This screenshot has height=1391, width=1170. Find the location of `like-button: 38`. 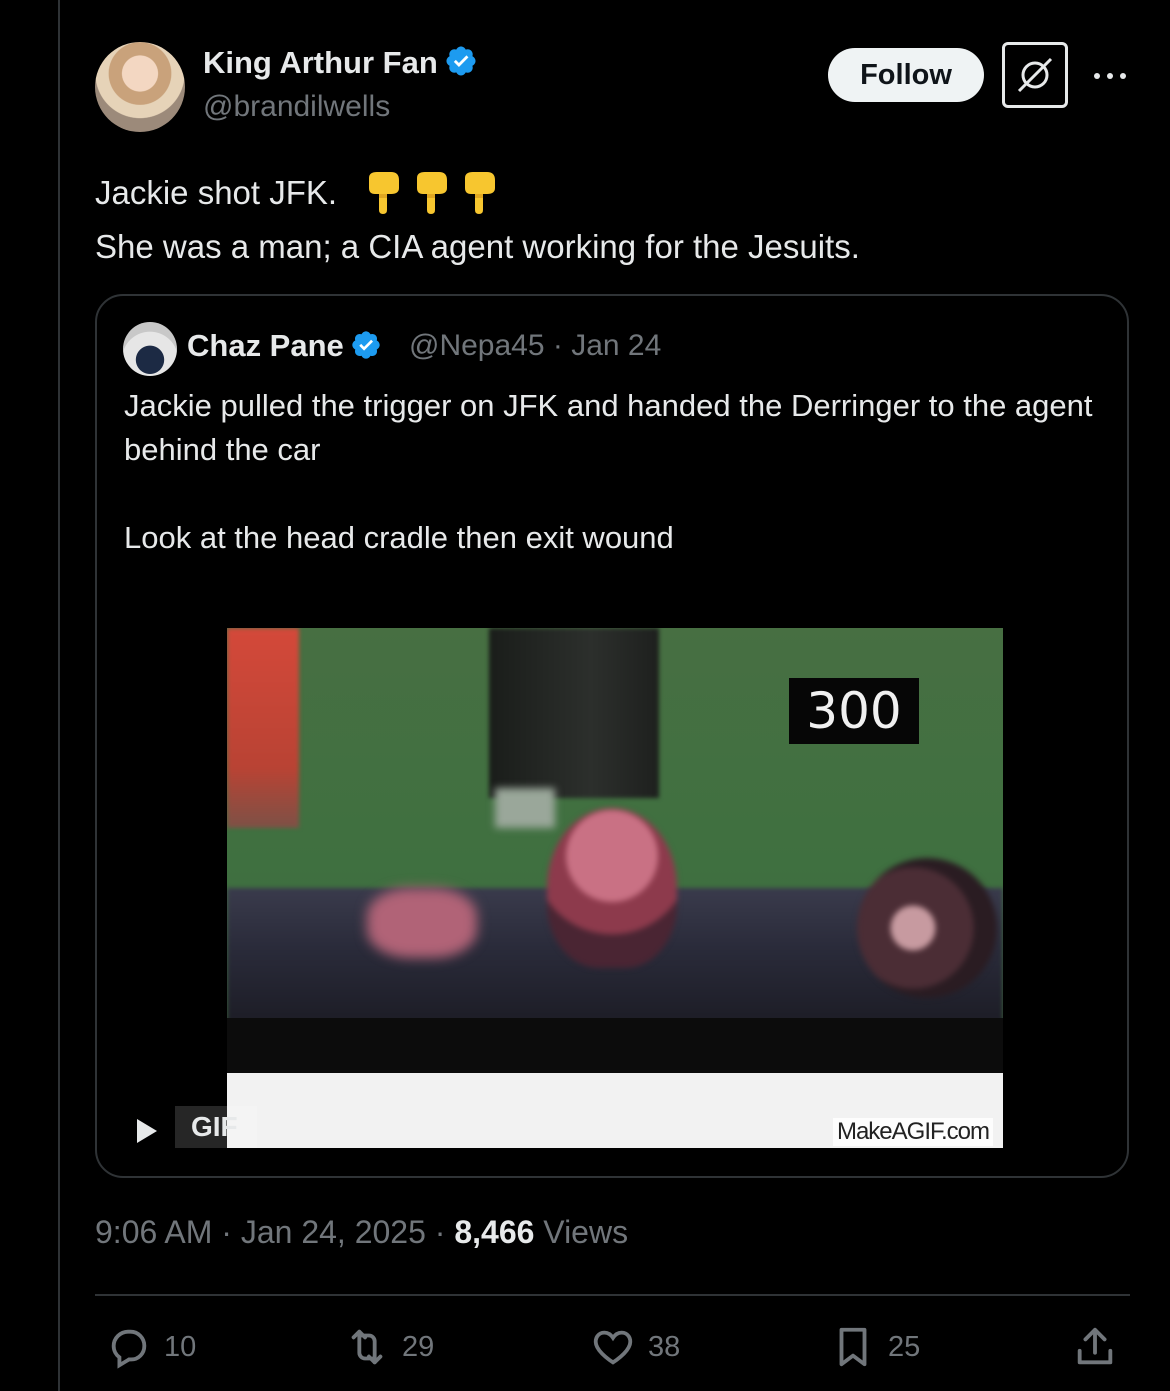

like-button: 38 is located at coordinates (635, 1347).